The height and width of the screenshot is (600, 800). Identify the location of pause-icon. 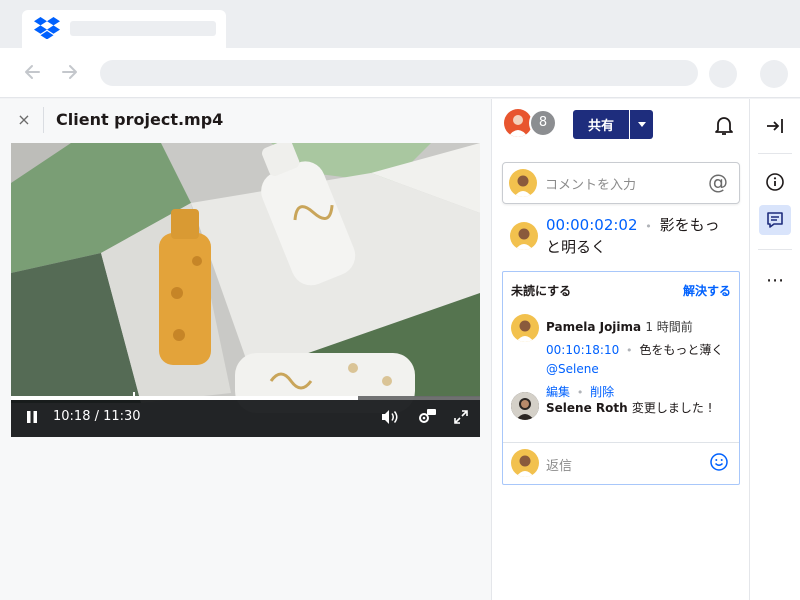
(32, 417).